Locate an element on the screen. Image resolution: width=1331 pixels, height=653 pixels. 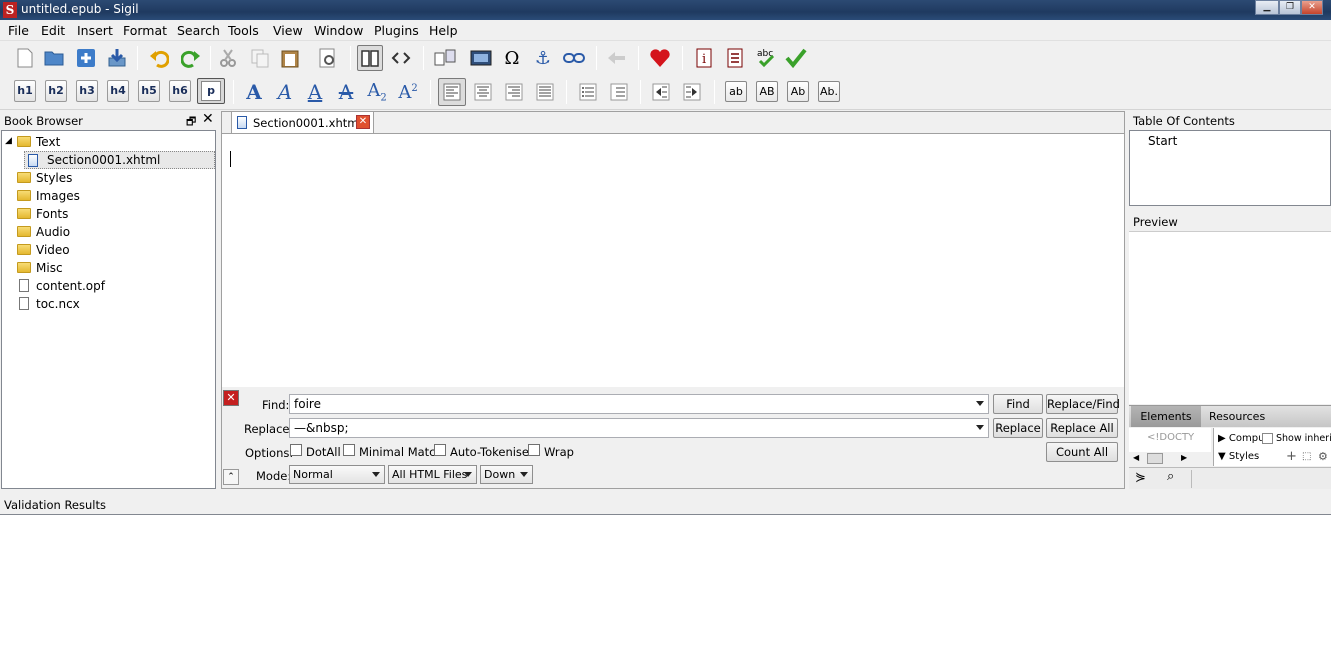
italic-button: A is located at coordinates (285, 92).